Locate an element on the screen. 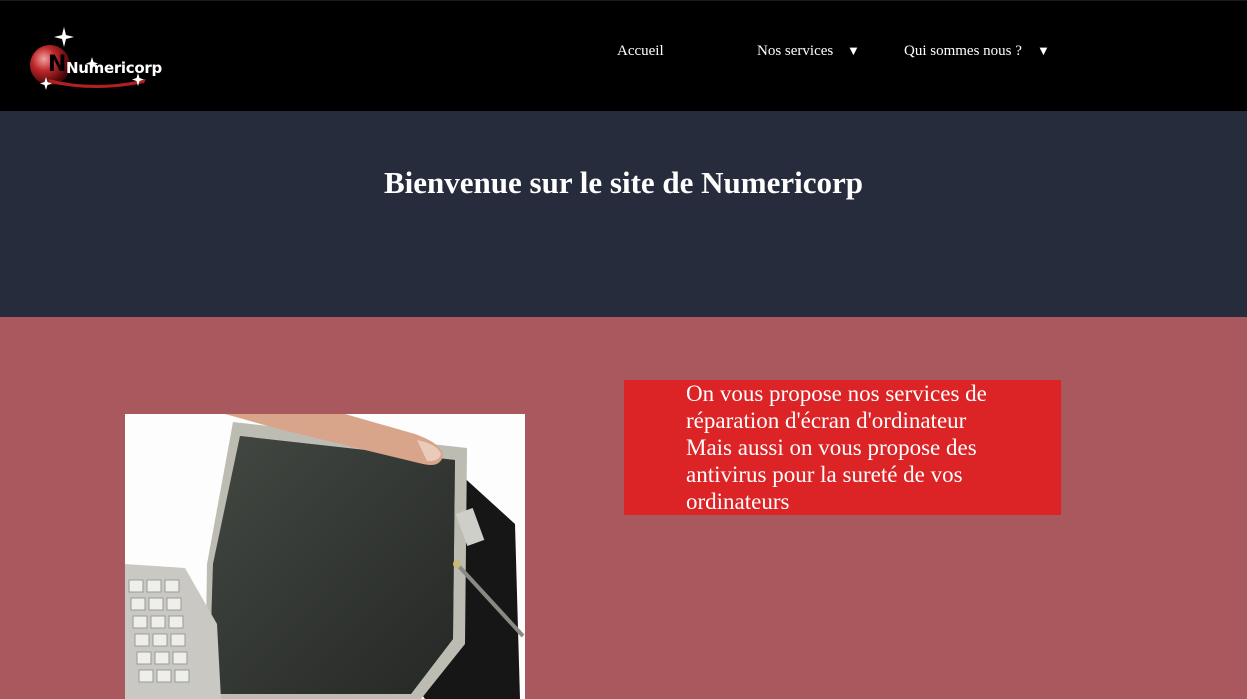 This screenshot has height=699, width=1247. laptop-repair-image is located at coordinates (325, 556).